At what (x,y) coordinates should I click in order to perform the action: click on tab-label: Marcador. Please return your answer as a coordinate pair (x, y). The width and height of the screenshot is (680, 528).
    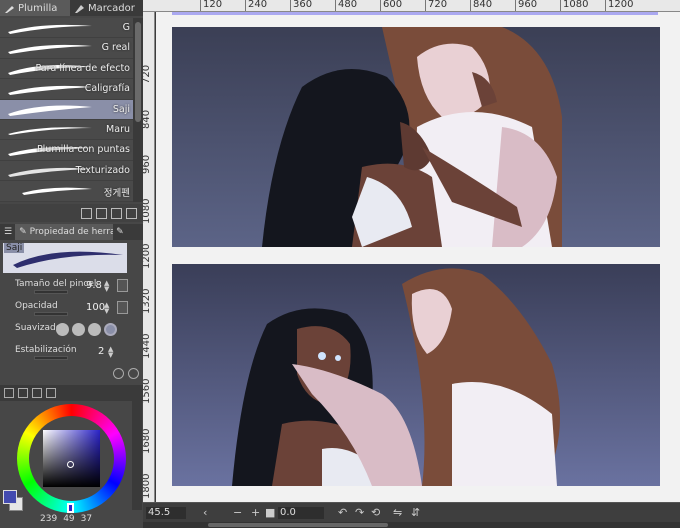
    Looking at the image, I should click on (111, 8).